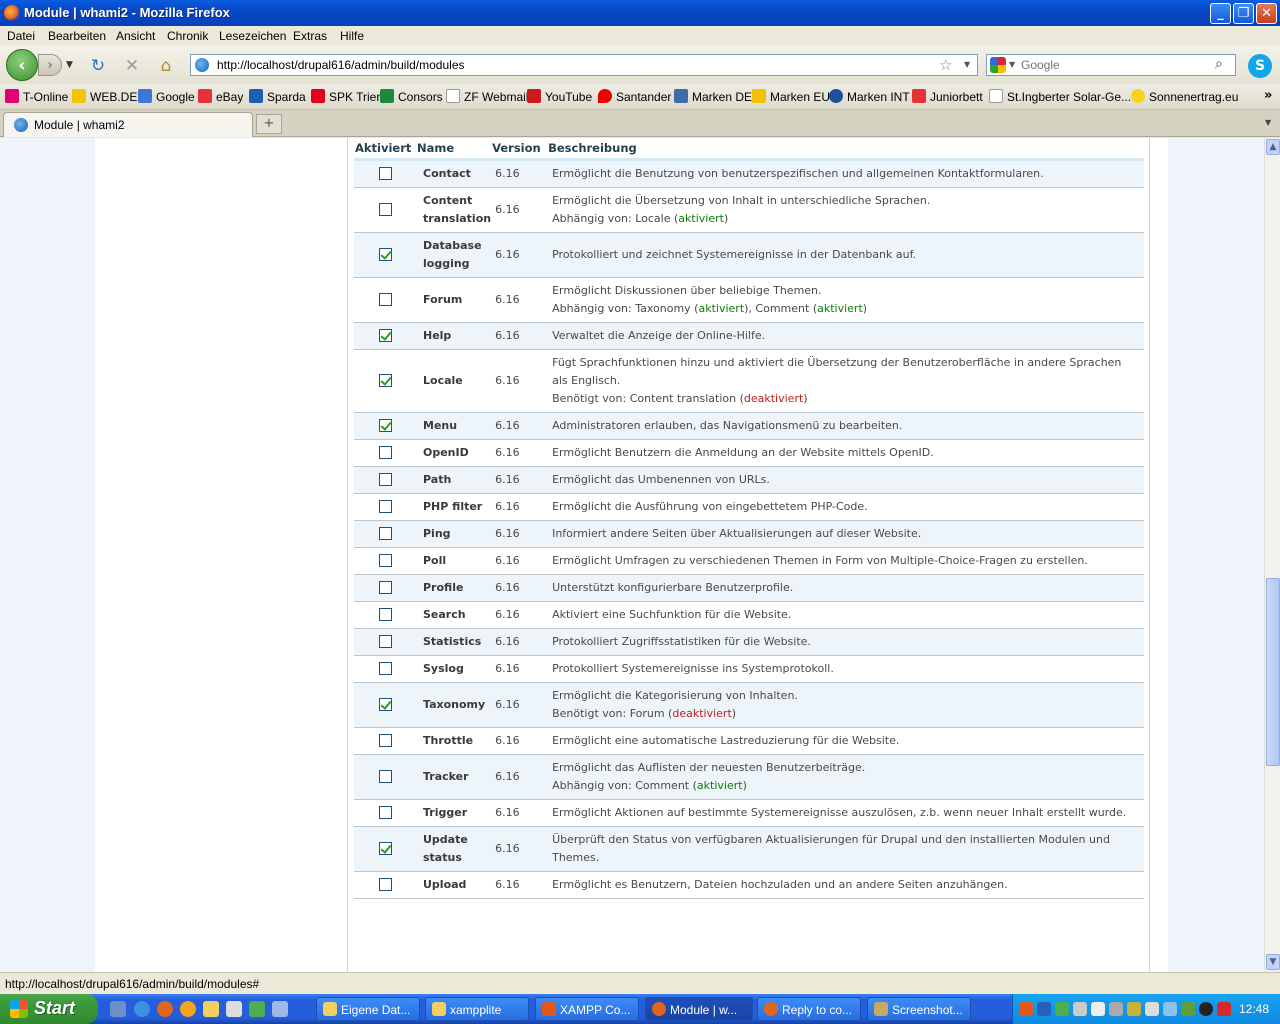 This screenshot has width=1280, height=1024. Describe the element at coordinates (310, 36) in the screenshot. I see `menu-extras: Extras` at that location.